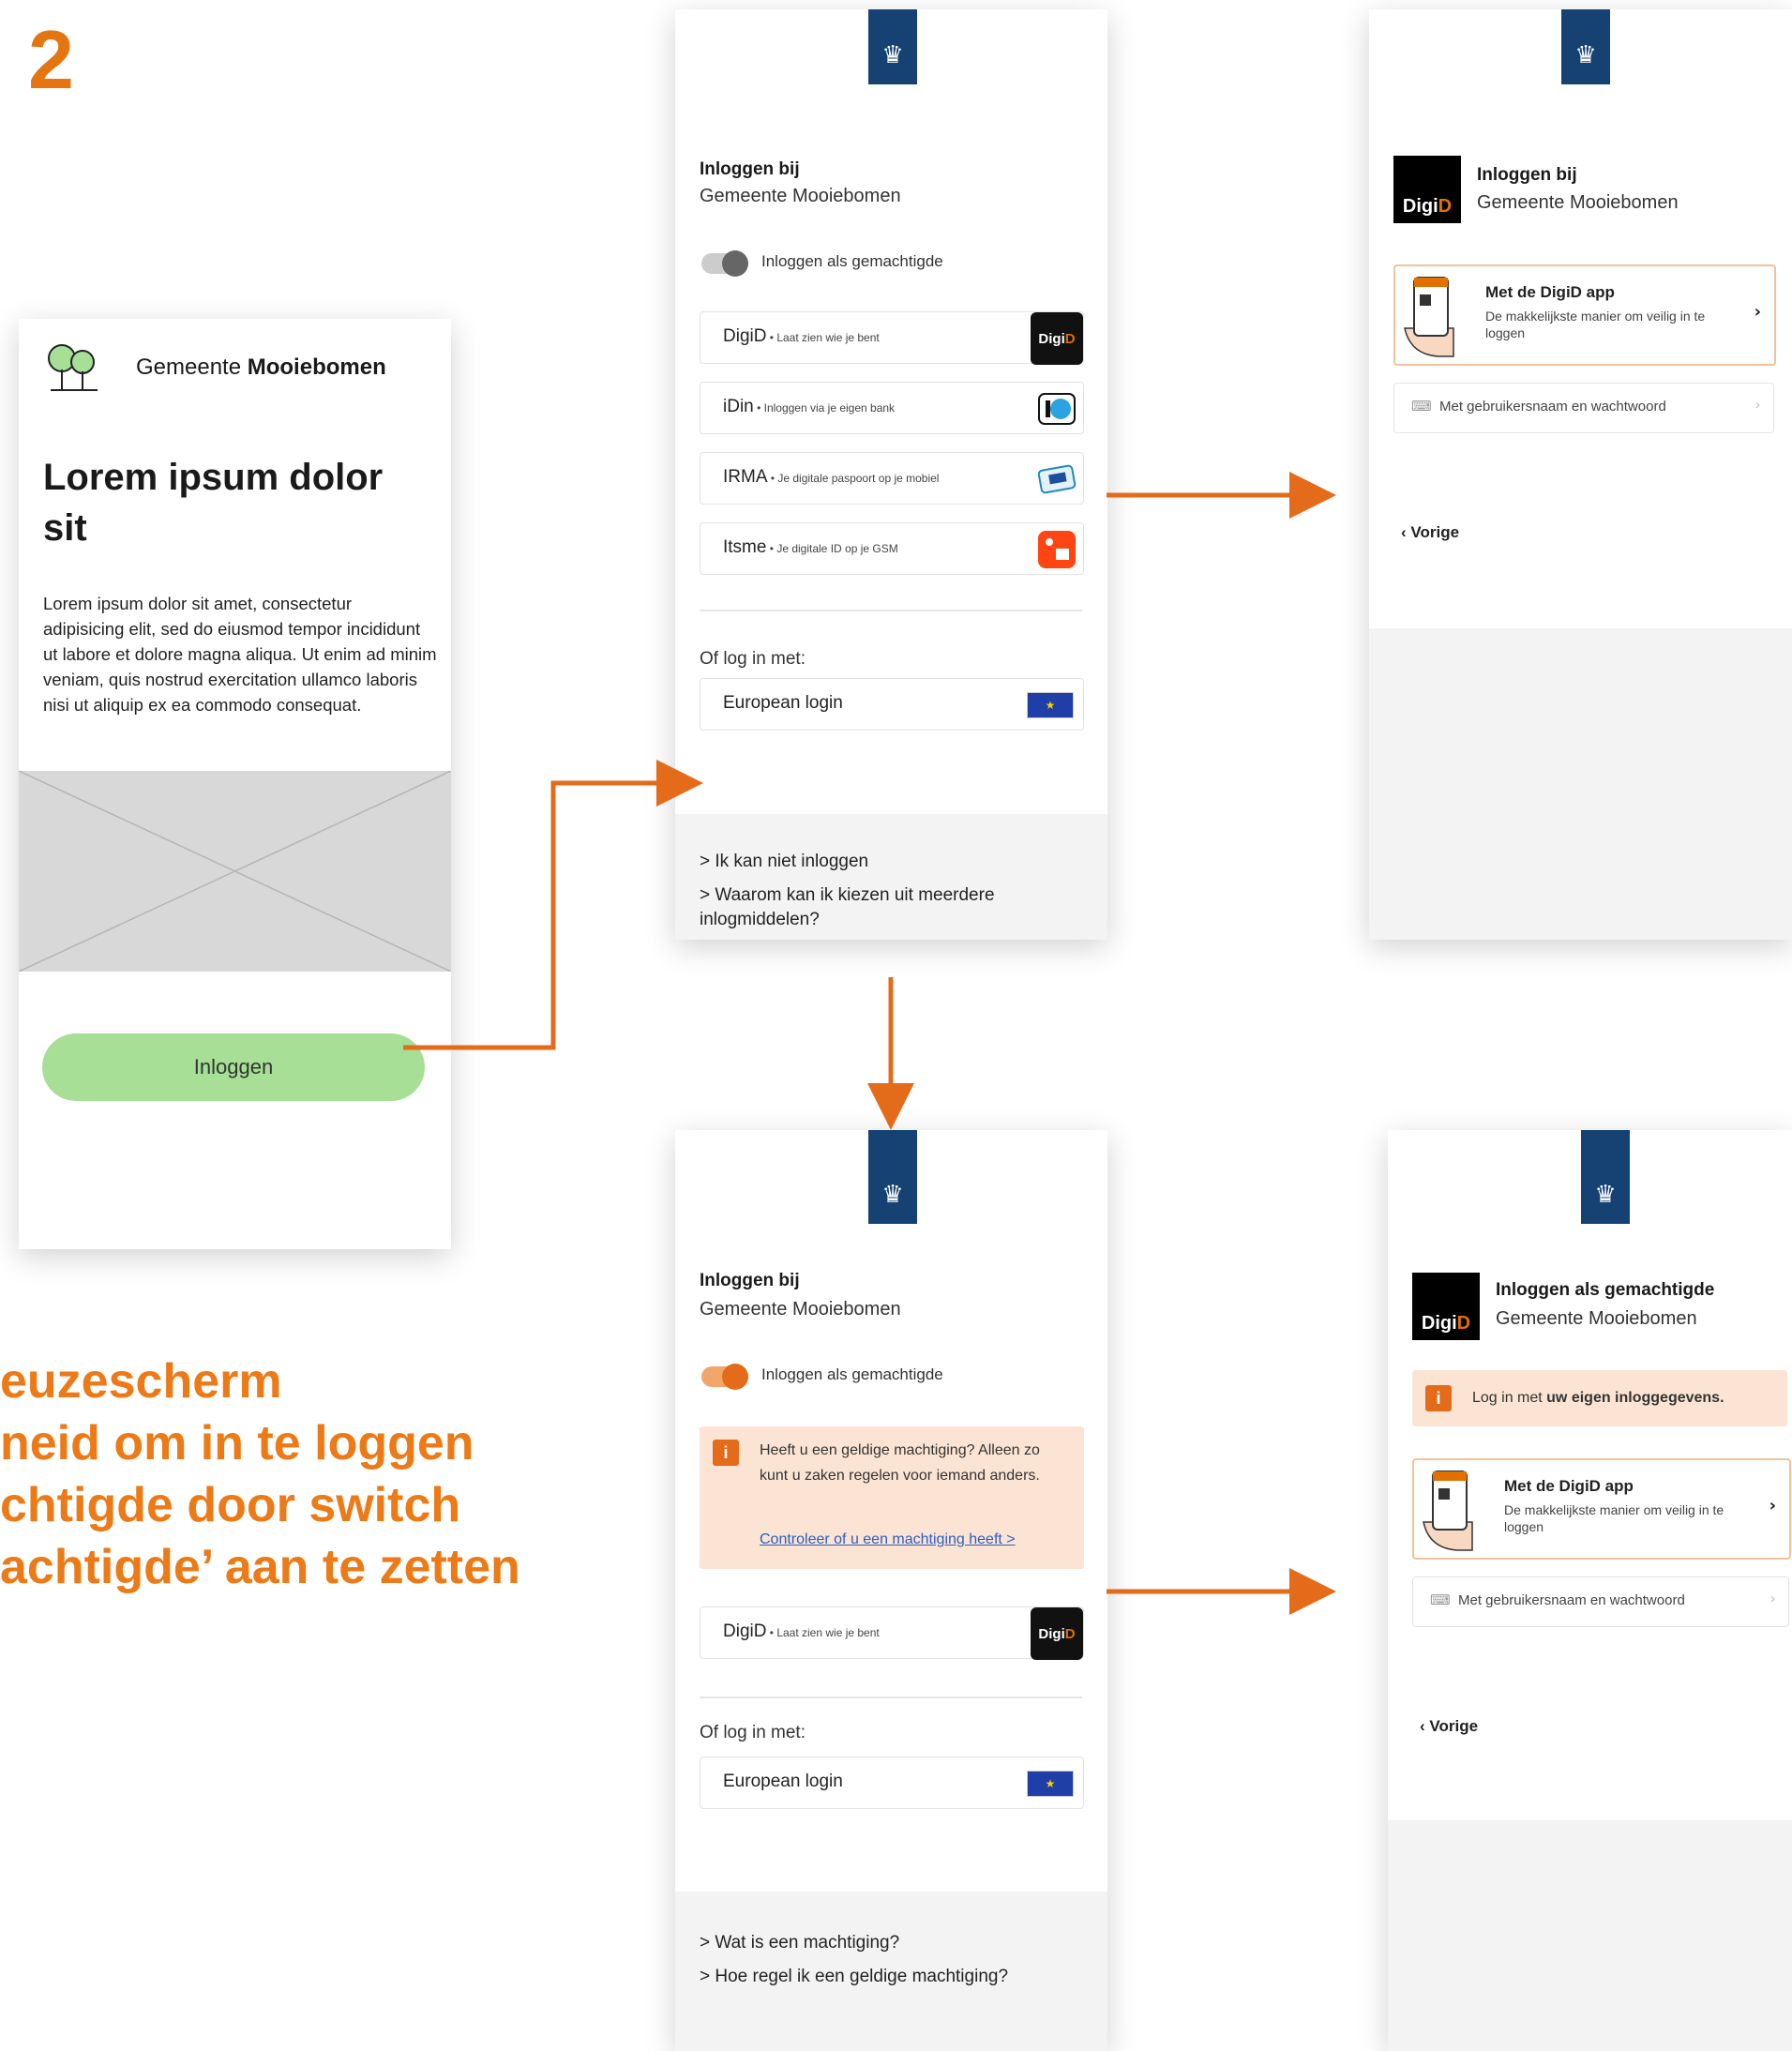 This screenshot has height=2051, width=1792. I want to click on help-link-what-is-authorization: > Wat is een machtiging?, so click(799, 1943).